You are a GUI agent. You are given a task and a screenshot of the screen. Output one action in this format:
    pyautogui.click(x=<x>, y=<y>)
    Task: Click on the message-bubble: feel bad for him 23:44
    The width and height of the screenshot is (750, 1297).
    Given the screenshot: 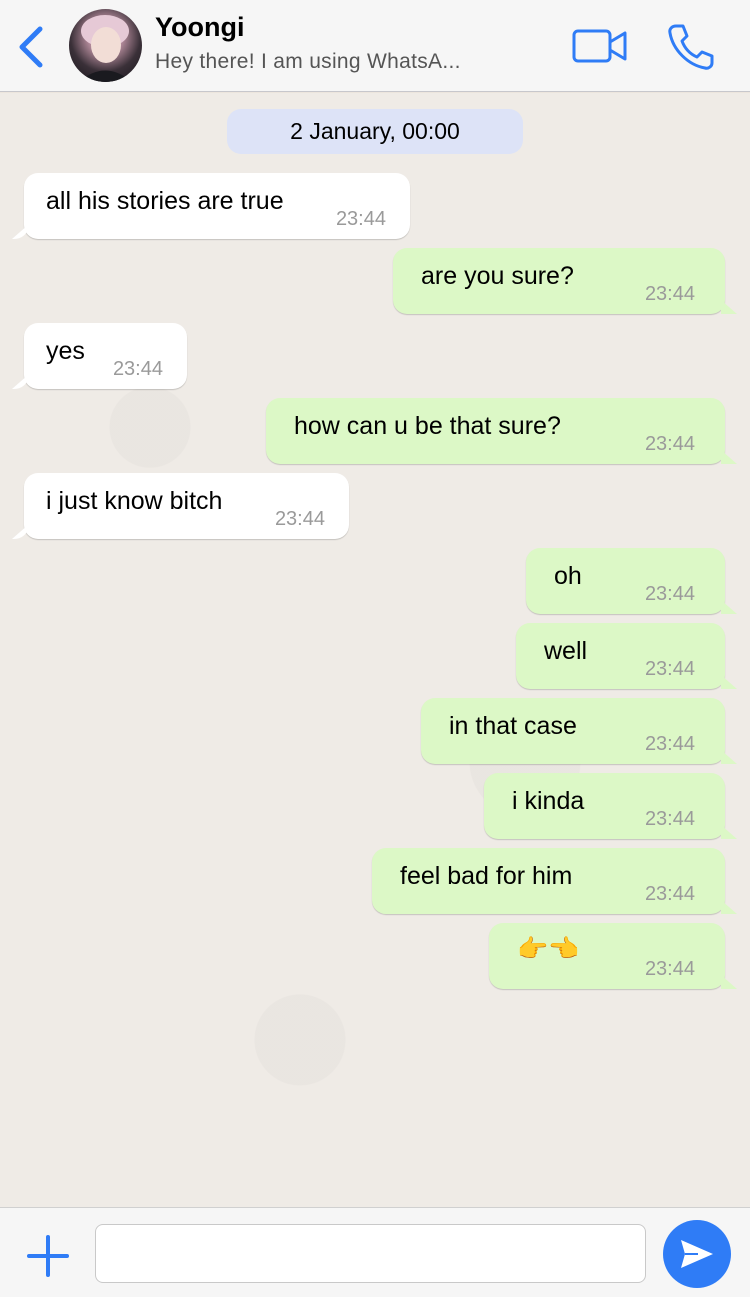 What is the action you would take?
    pyautogui.click(x=548, y=881)
    